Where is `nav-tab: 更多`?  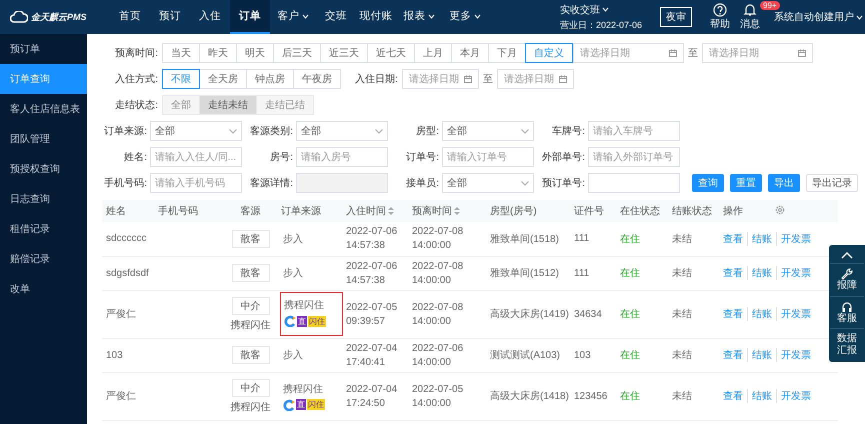
nav-tab: 更多 is located at coordinates (465, 17).